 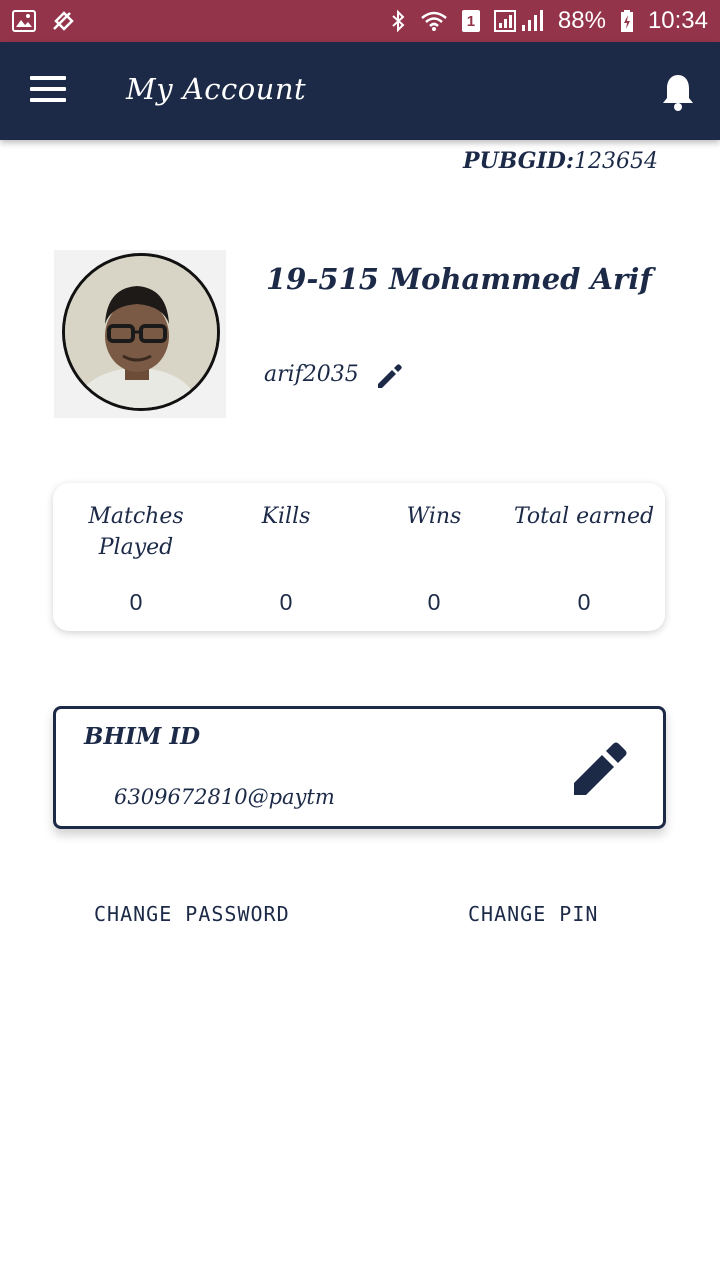 I want to click on pubg-id-value: 123654, so click(x=616, y=161).